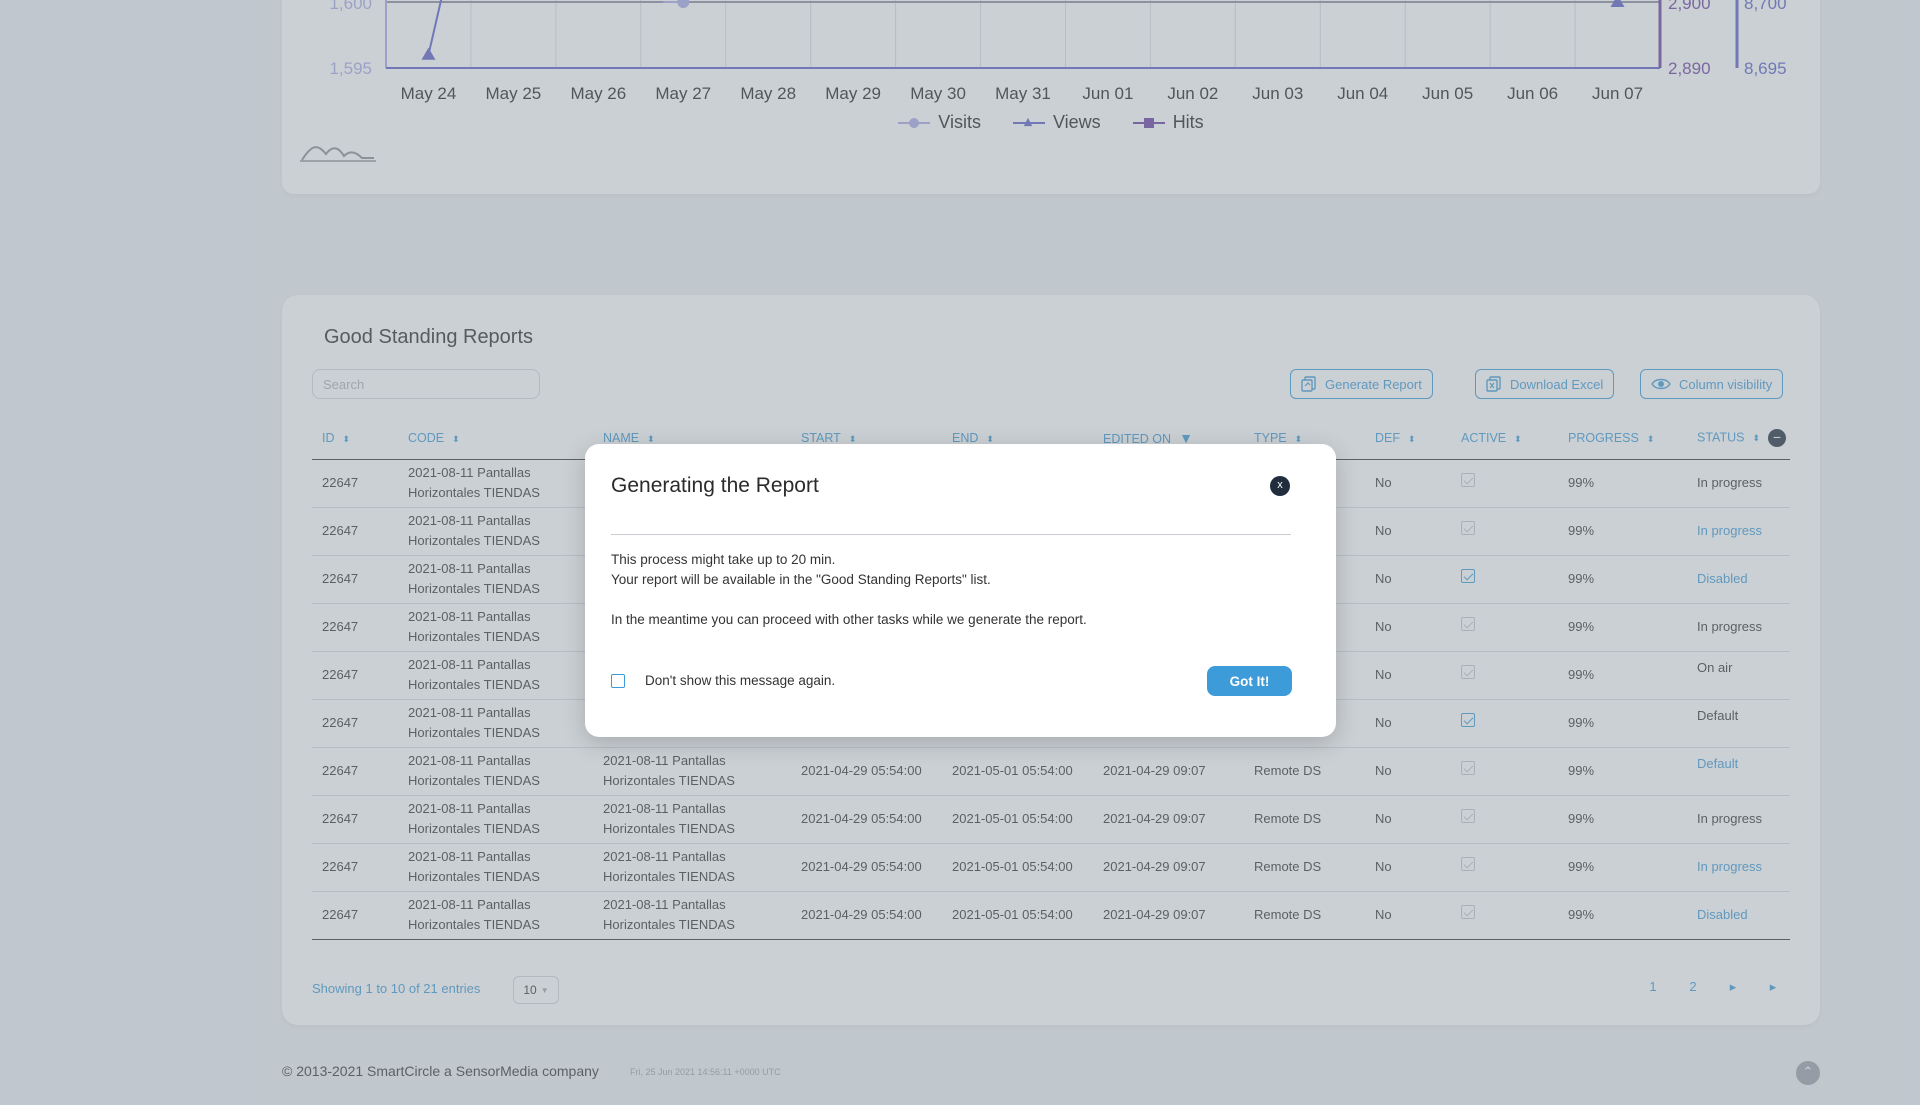 This screenshot has width=1920, height=1105. Describe the element at coordinates (1280, 486) in the screenshot. I see `close-icon: x` at that location.